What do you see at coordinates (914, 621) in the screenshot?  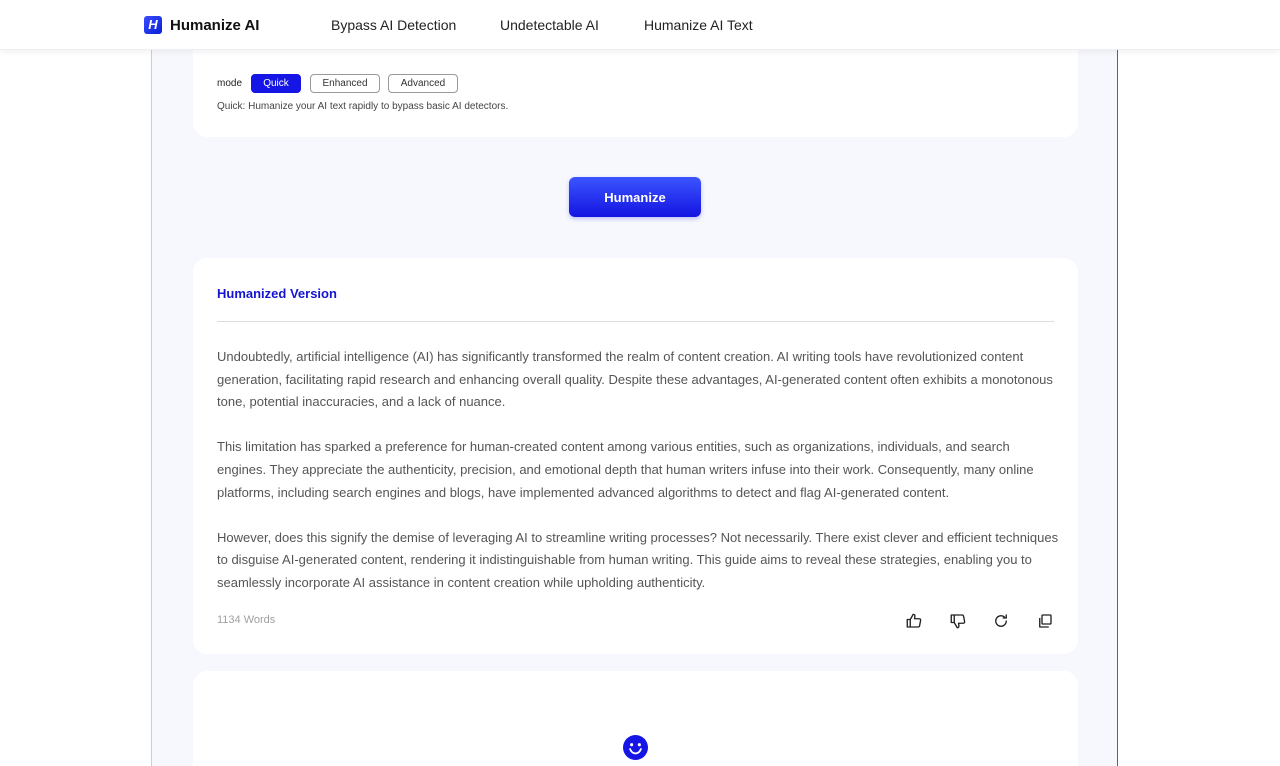 I see `thumbs-up-icon` at bounding box center [914, 621].